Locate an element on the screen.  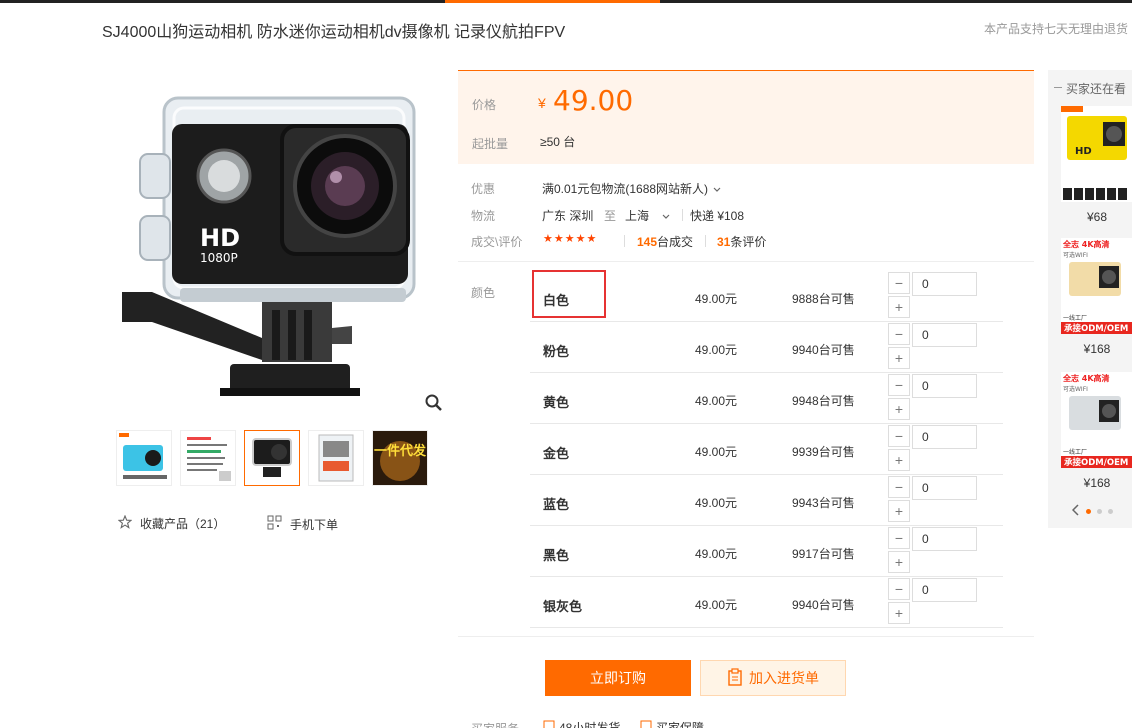
mobile-order-button: 手机下单 is located at coordinates (302, 524).